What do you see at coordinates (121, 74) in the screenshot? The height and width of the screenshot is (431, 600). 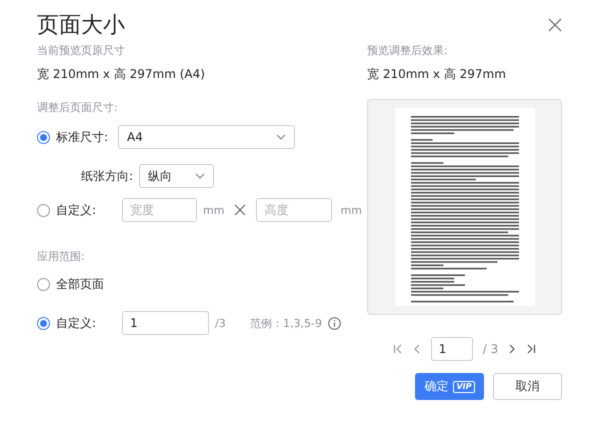 I see `original-size-text: 宽 210mm x 高 297mm (A4)` at bounding box center [121, 74].